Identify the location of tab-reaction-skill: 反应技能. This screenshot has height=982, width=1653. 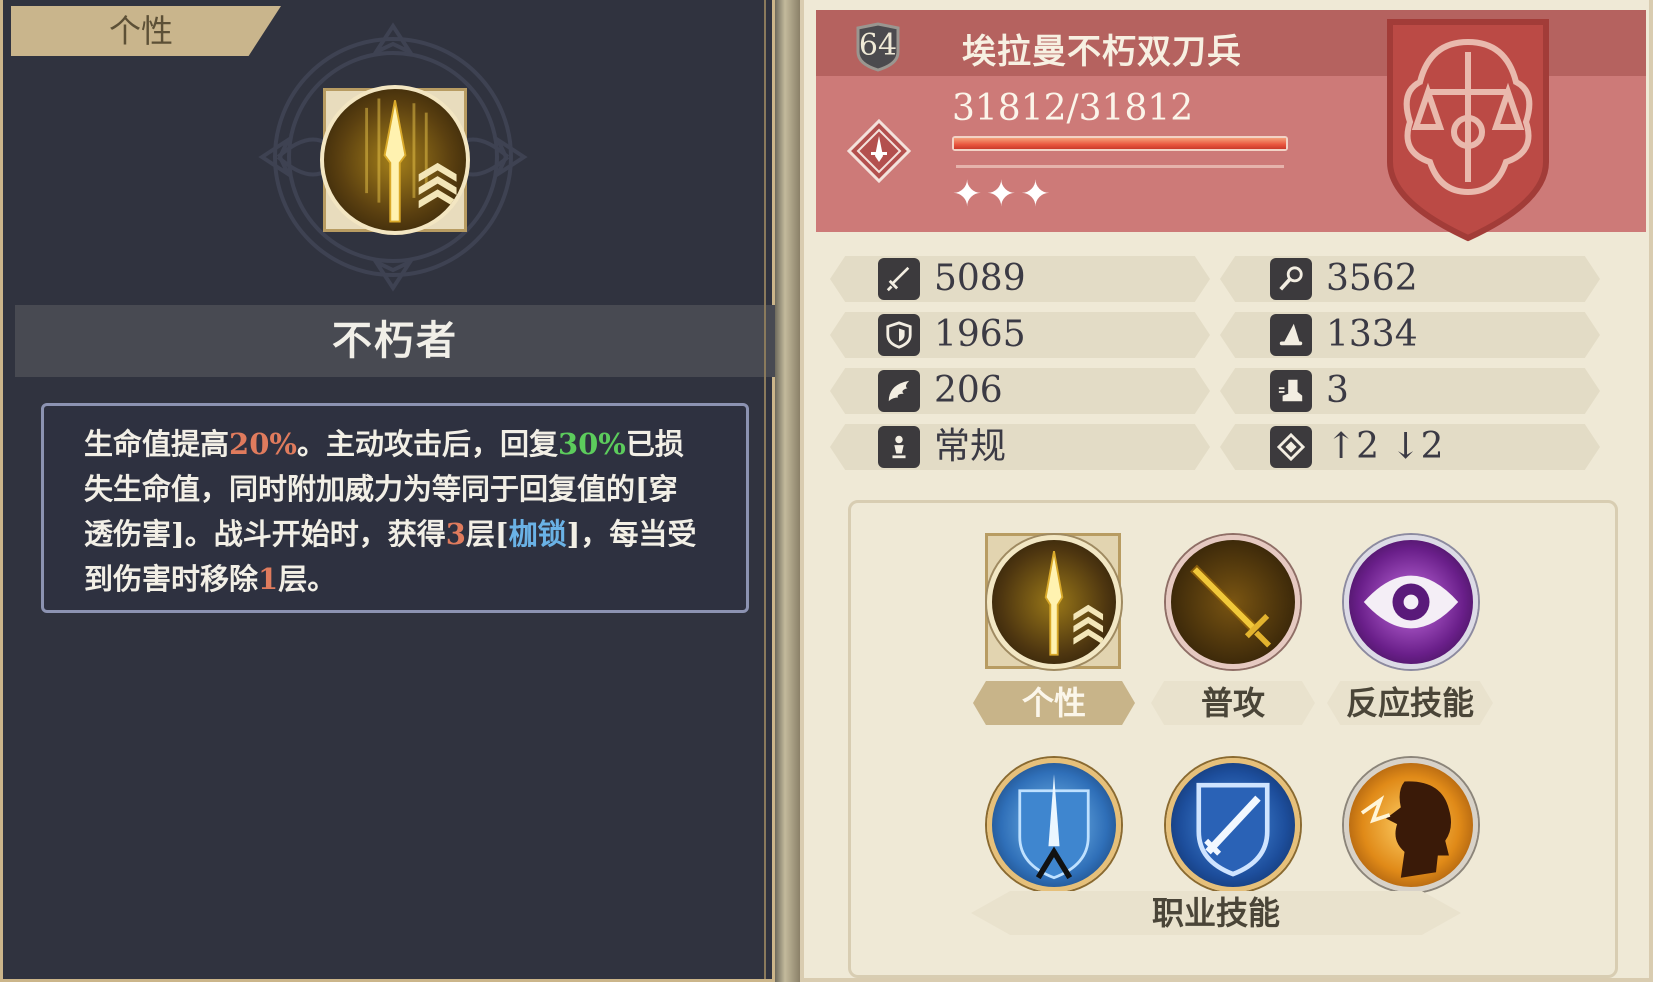
(1410, 703).